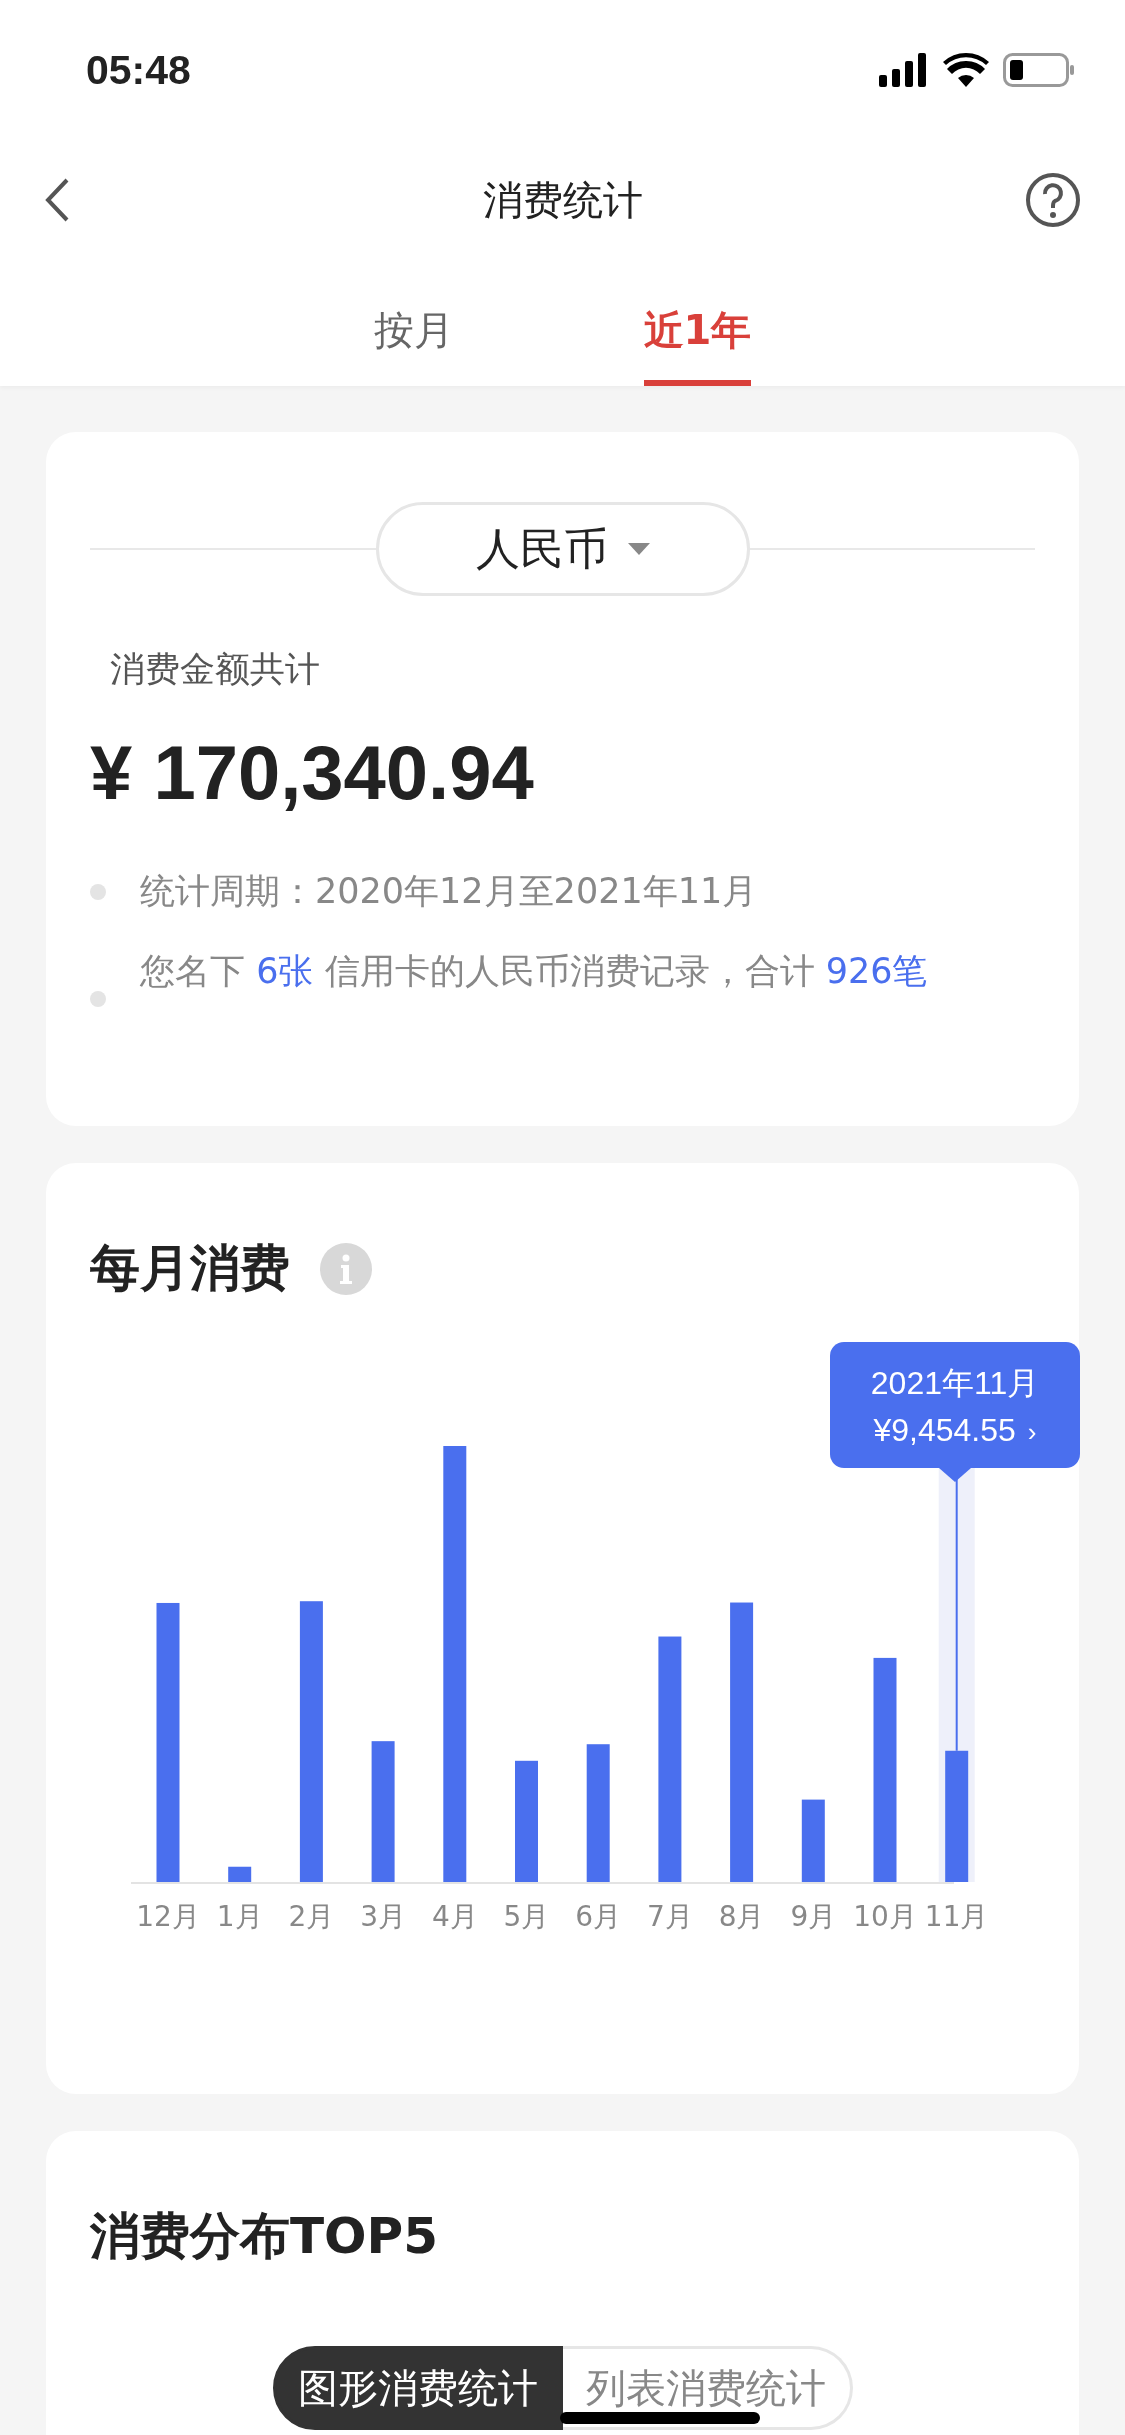 The height and width of the screenshot is (2435, 1125). I want to click on axis-label: 6月, so click(598, 1917).